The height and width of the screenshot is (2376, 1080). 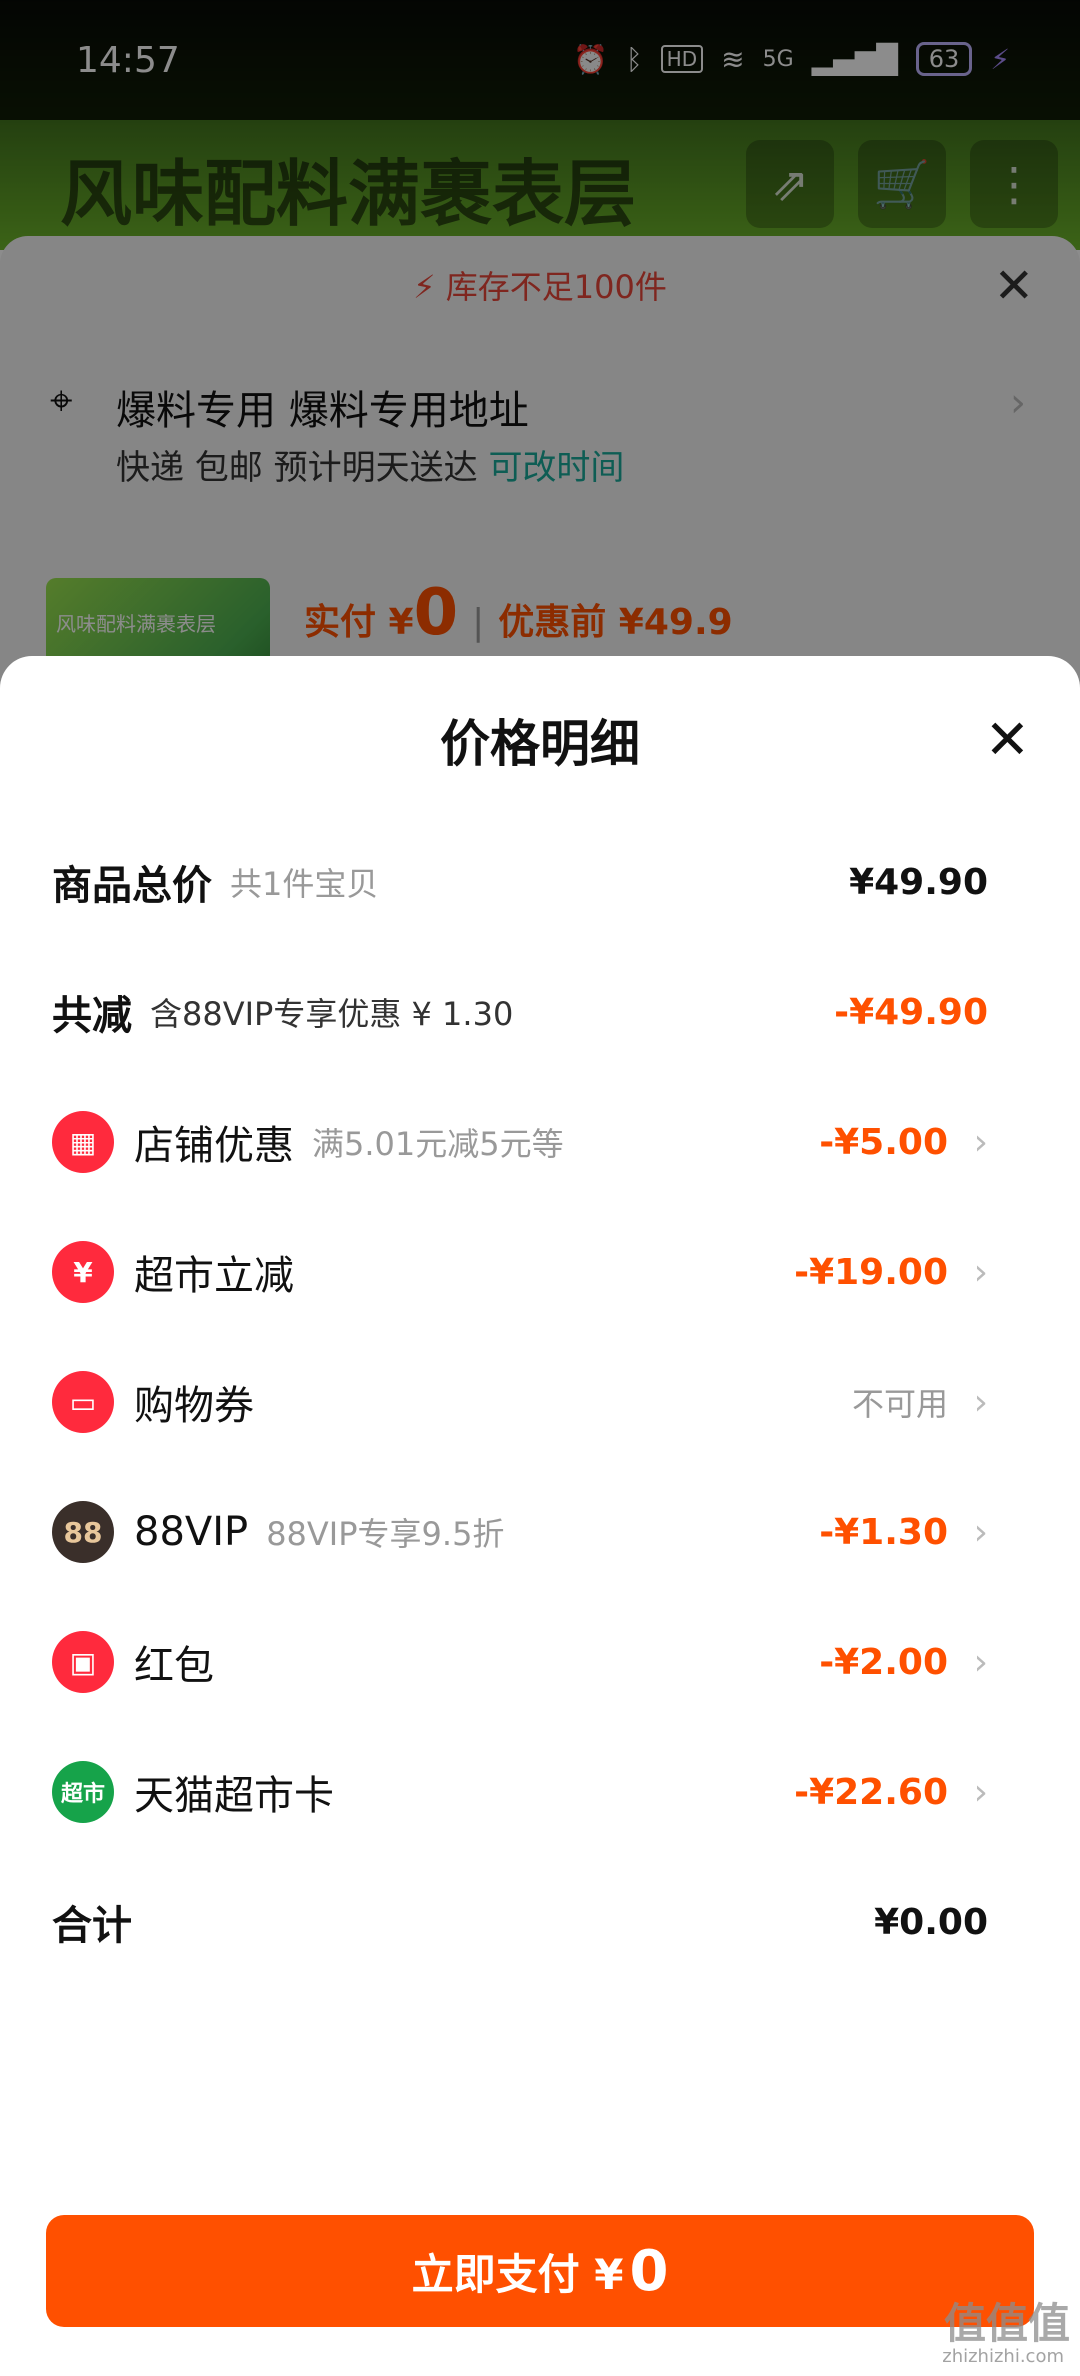 What do you see at coordinates (214, 1276) in the screenshot?
I see `row-label: 超市立减` at bounding box center [214, 1276].